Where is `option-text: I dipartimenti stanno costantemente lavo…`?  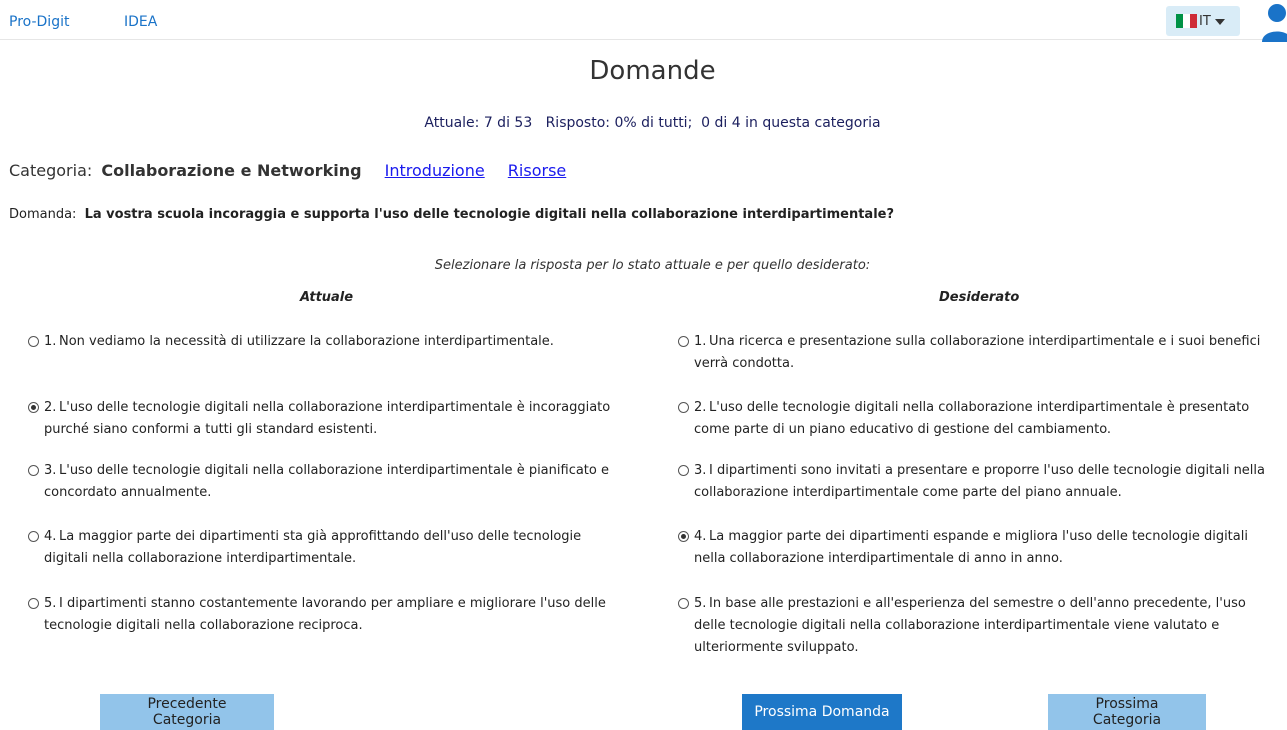
option-text: I dipartimenti stanno costantemente lavo… is located at coordinates (325, 614).